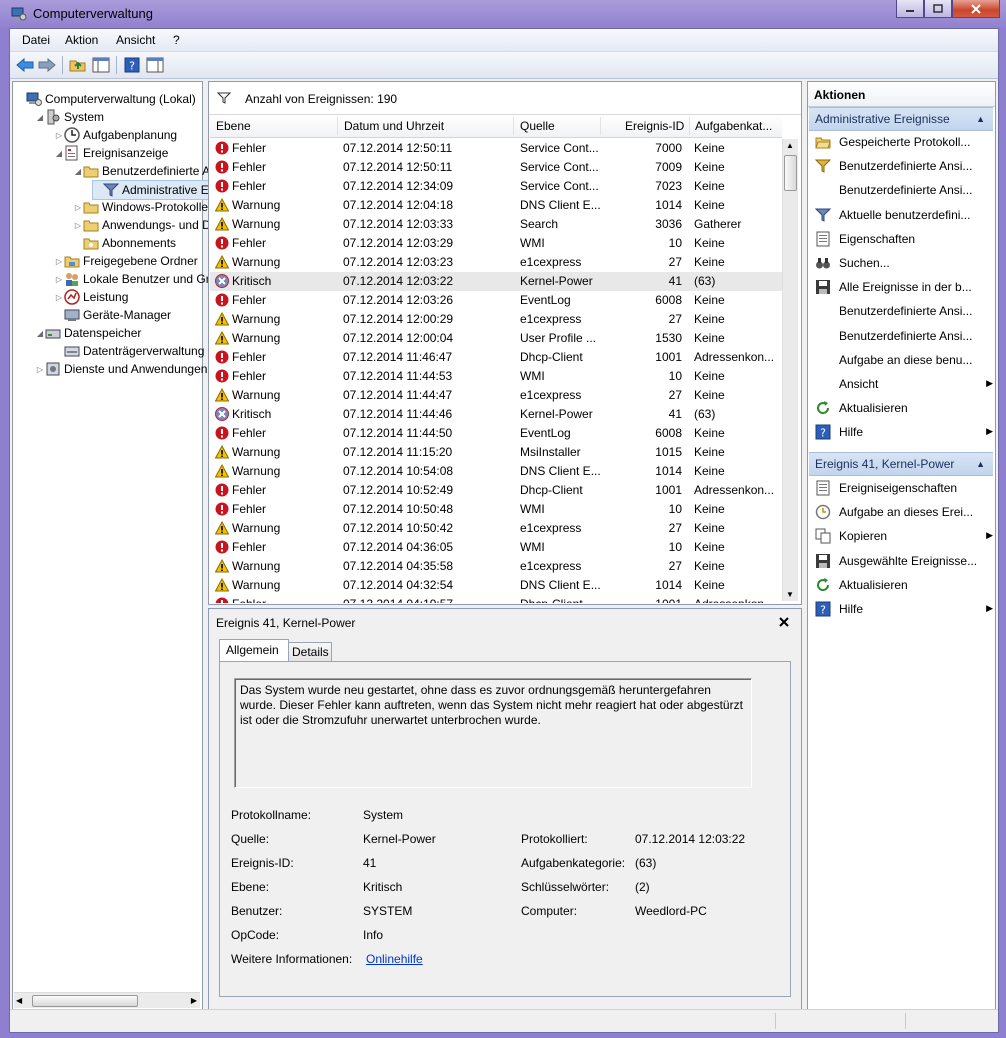 Image resolution: width=1006 pixels, height=1038 pixels. What do you see at coordinates (155, 65) in the screenshot?
I see `show-hide-action-pane-button` at bounding box center [155, 65].